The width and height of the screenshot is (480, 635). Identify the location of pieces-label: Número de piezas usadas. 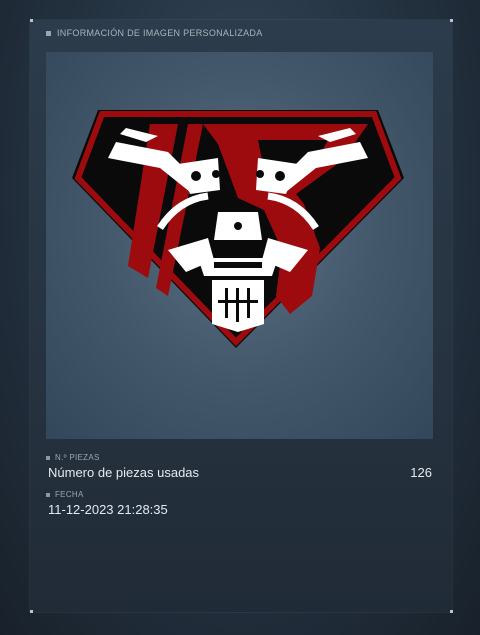
(124, 472).